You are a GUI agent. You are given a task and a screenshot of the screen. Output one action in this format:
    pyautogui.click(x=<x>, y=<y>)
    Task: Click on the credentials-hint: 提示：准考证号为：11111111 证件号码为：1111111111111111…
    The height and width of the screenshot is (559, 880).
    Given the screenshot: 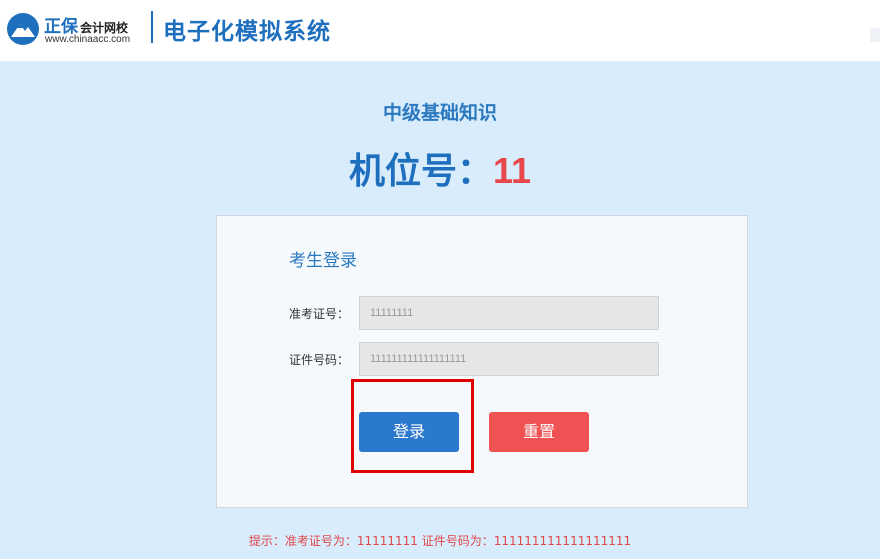 What is the action you would take?
    pyautogui.click(x=440, y=541)
    